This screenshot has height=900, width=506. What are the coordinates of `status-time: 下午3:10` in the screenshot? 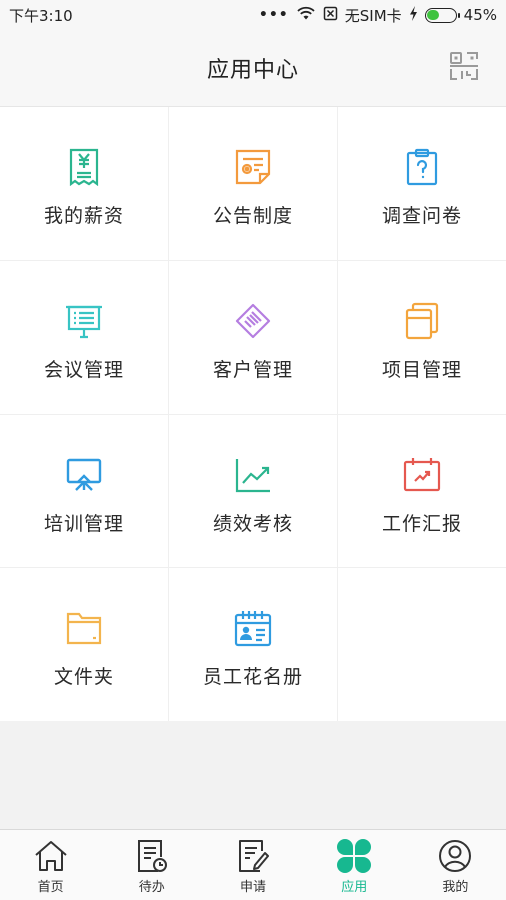 It's located at (41, 15).